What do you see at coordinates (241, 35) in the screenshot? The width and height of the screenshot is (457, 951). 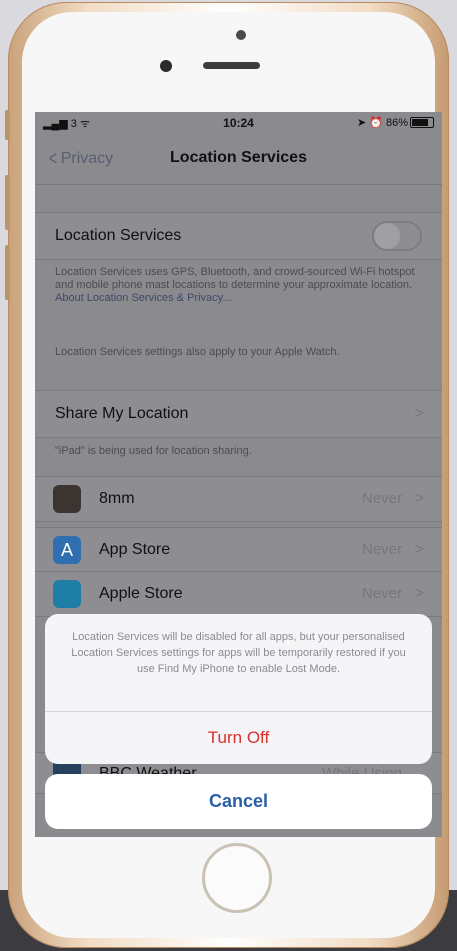 I see `front-camera` at bounding box center [241, 35].